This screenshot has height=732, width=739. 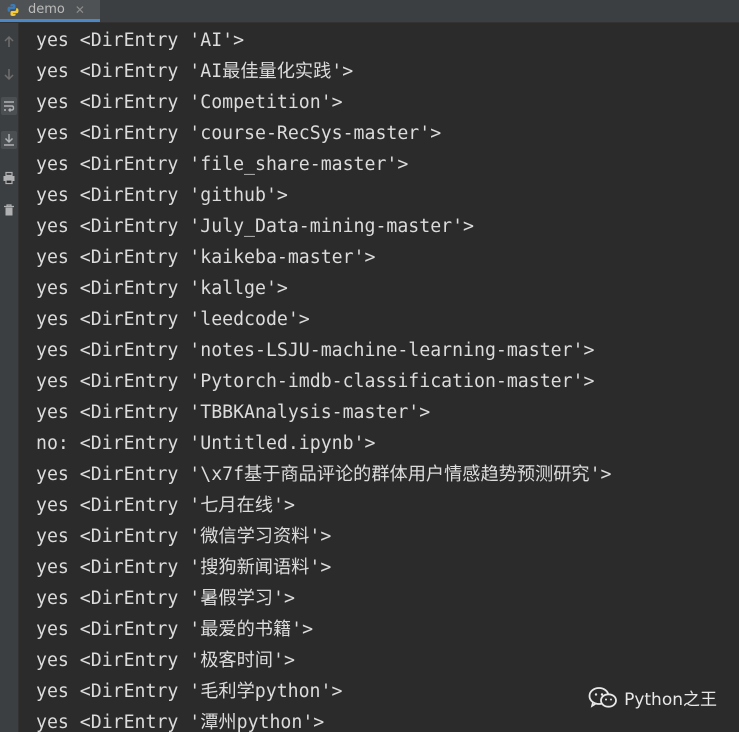 I want to click on scroll-to-end-icon, so click(x=9, y=140).